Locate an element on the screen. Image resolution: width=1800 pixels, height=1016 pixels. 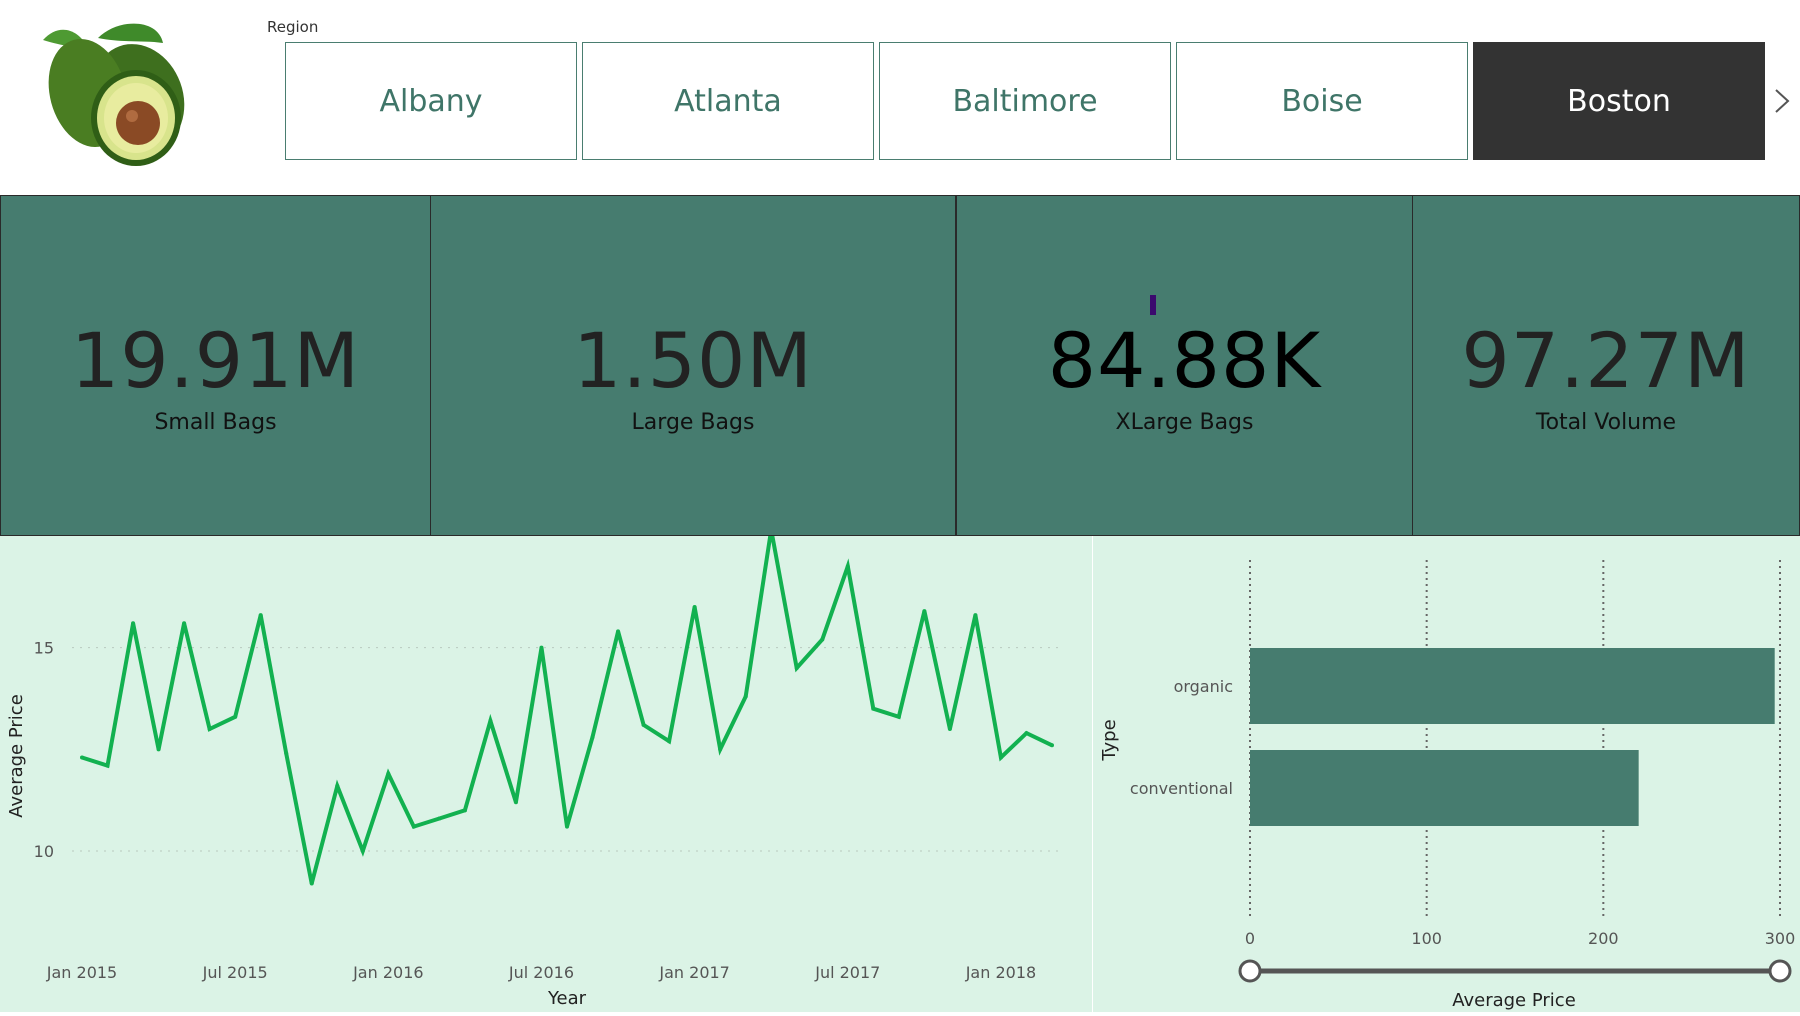
region-button-boston: Boston is located at coordinates (1619, 101).